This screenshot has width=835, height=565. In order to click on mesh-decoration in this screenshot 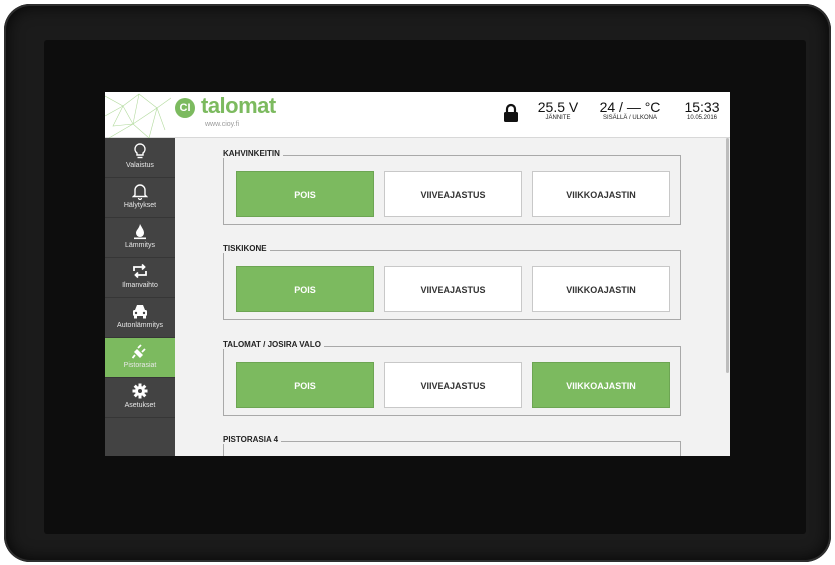, I will do `click(138, 115)`.